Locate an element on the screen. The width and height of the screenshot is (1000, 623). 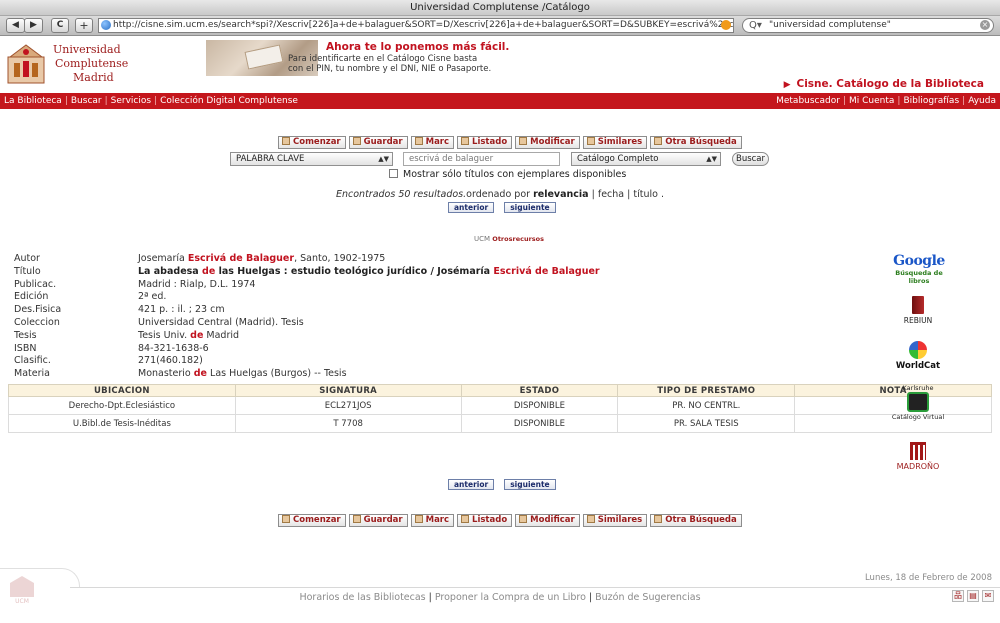
footer-link-horarios: Horarios de las Bibliotecas is located at coordinates (362, 597).